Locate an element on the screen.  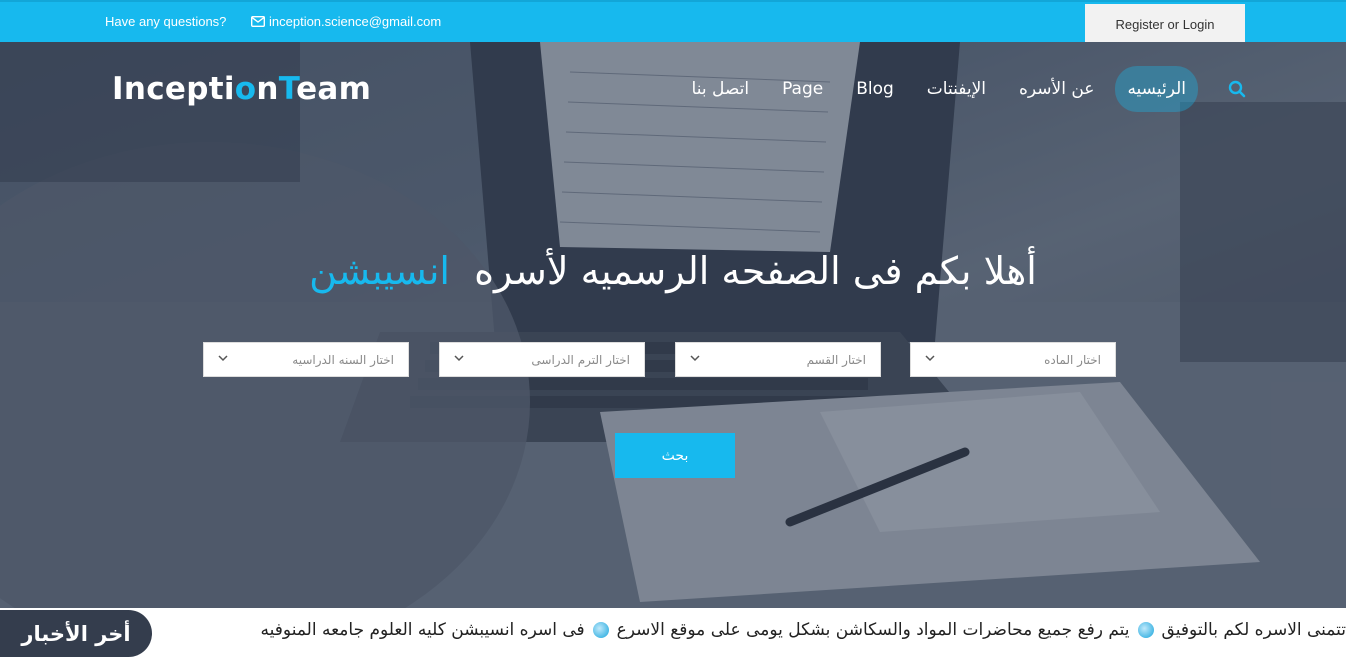
register-login-button: Register or Login is located at coordinates (1165, 24).